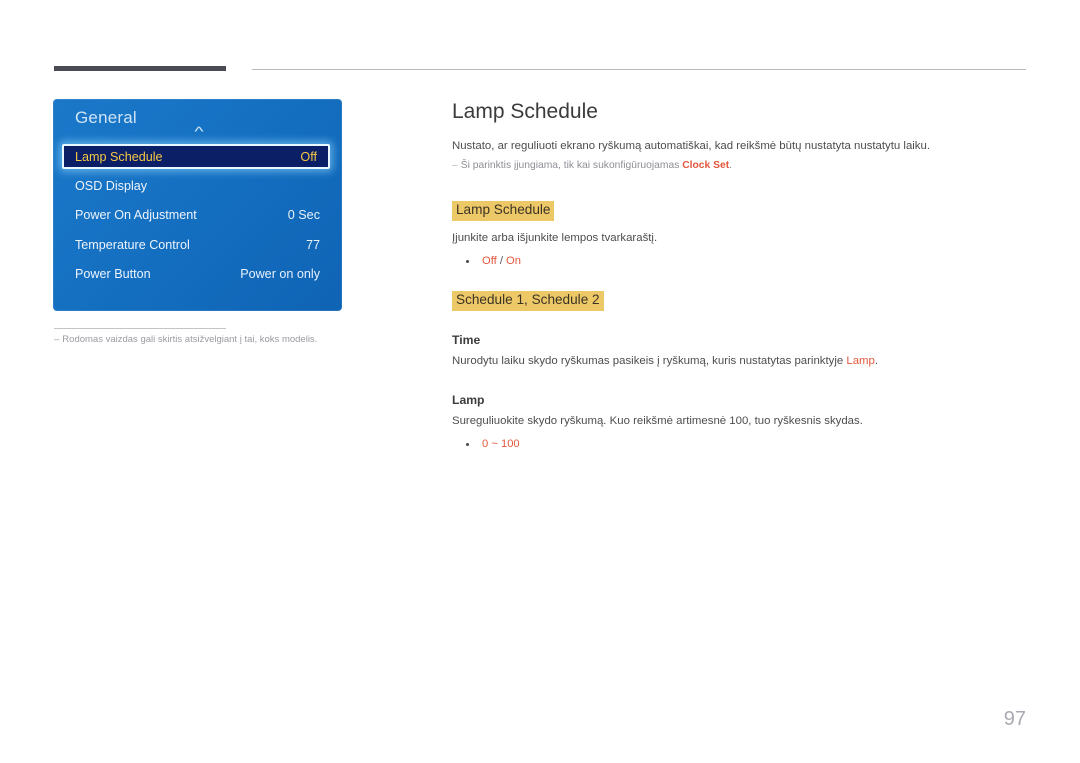 The height and width of the screenshot is (763, 1080). What do you see at coordinates (731, 166) in the screenshot?
I see `note-text-after: .` at bounding box center [731, 166].